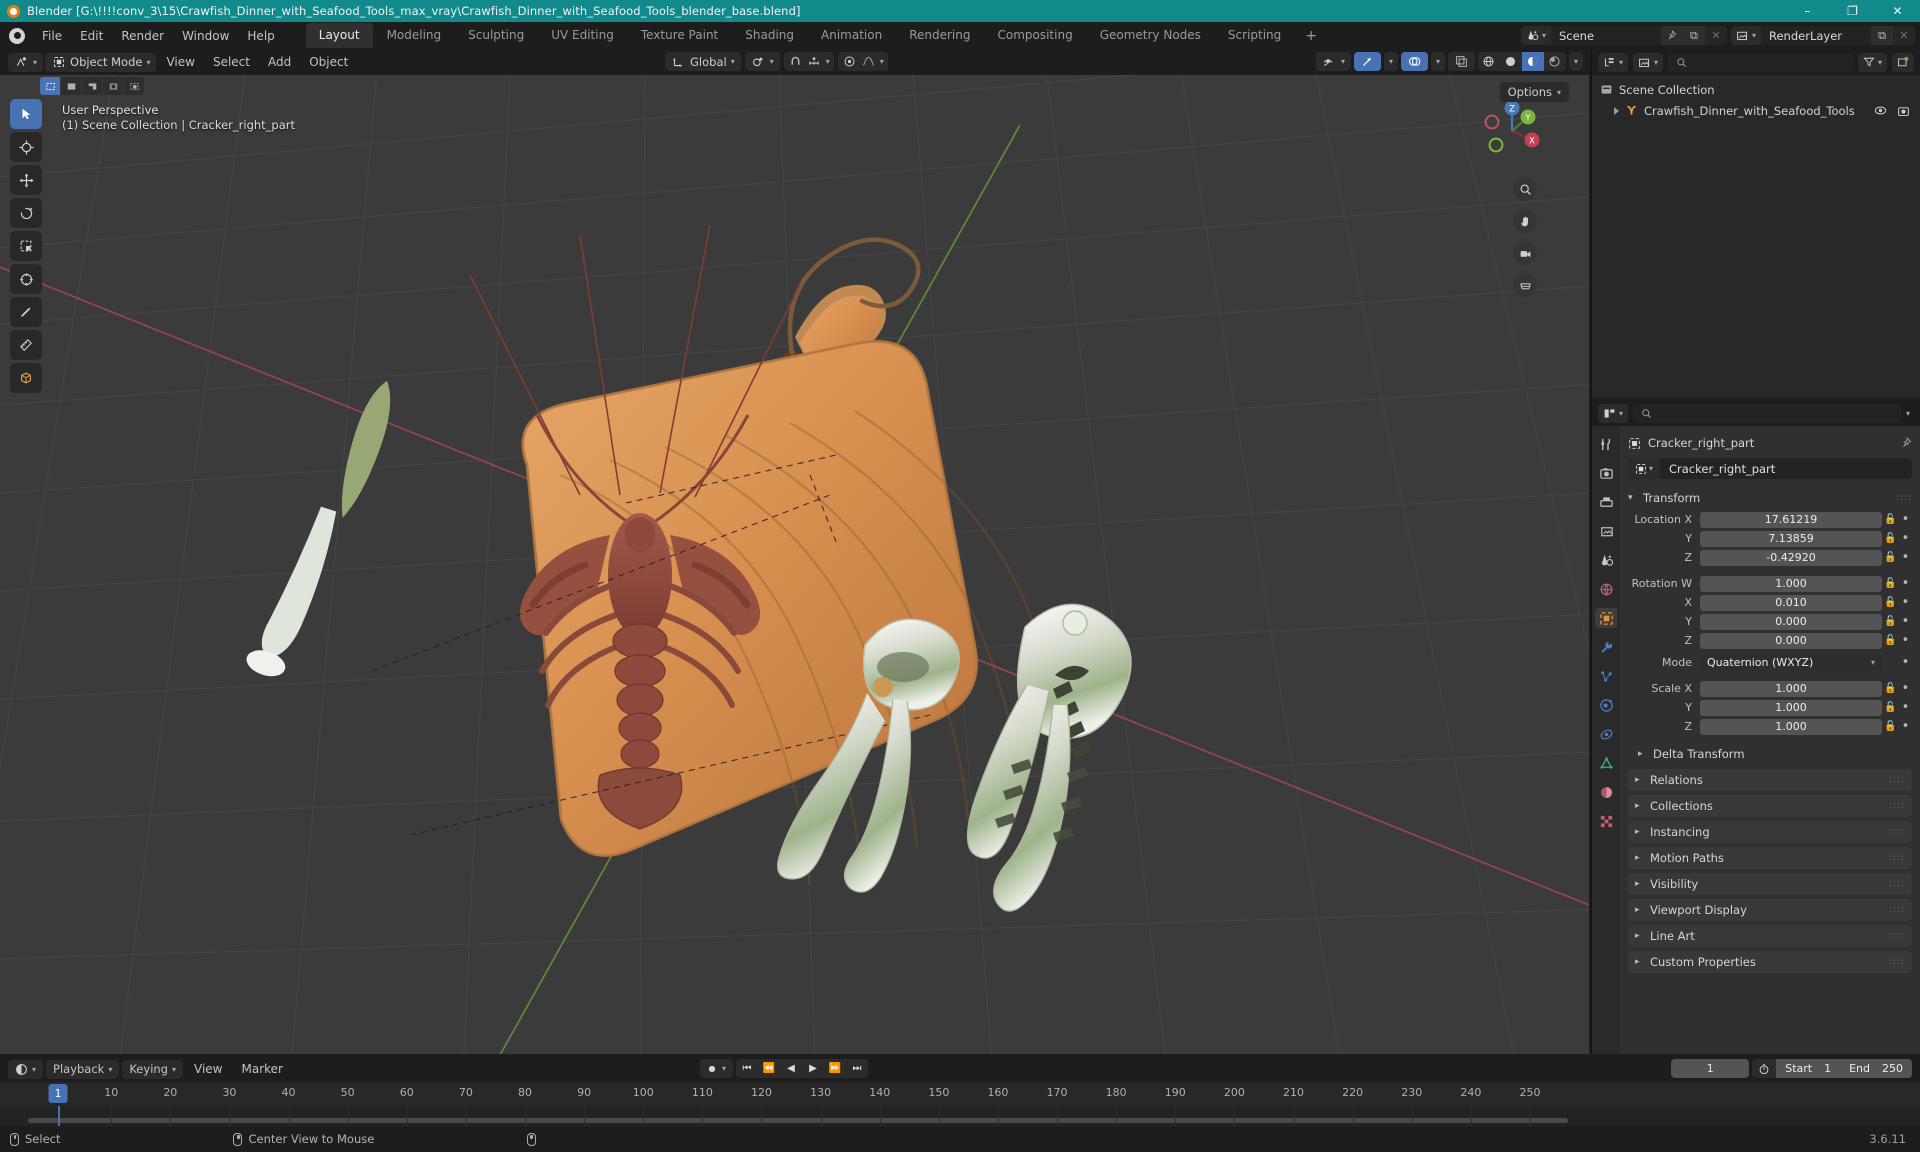 This screenshot has width=1920, height=1152. I want to click on panel-collections: ▸ Collections ::::, so click(1770, 806).